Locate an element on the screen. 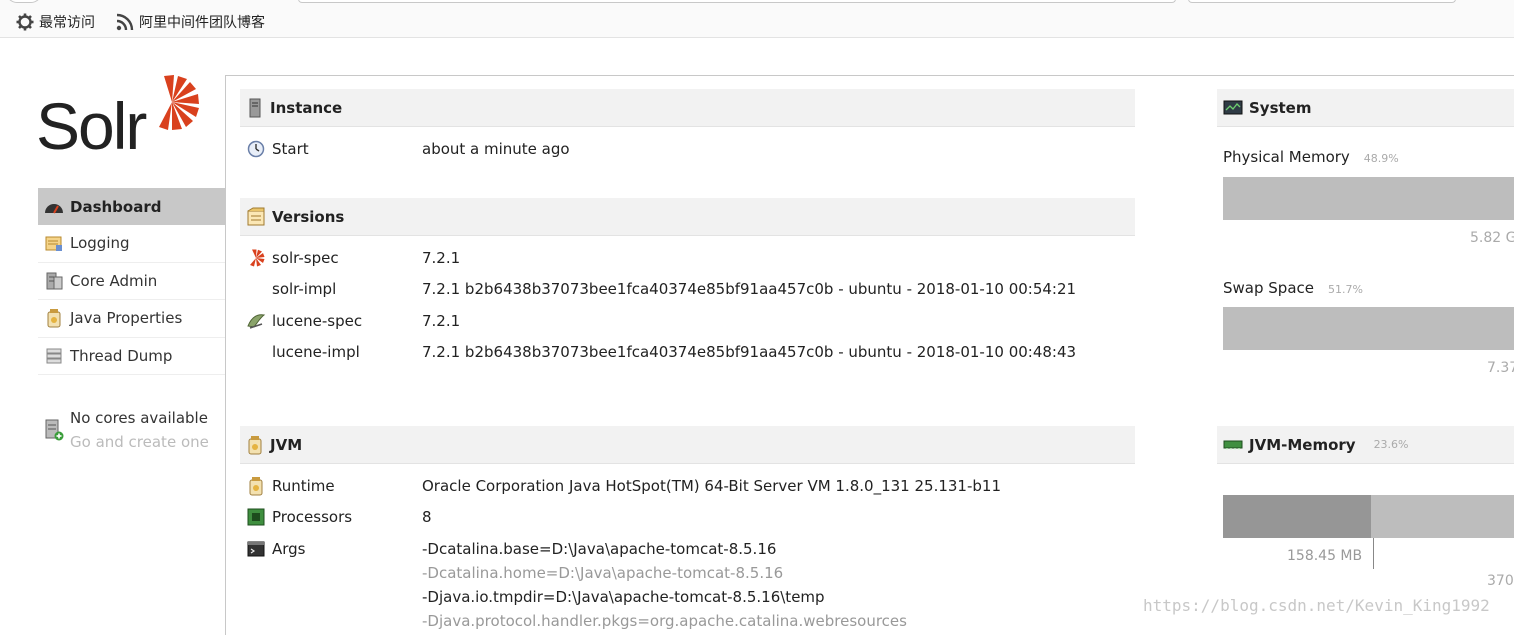 This screenshot has width=1514, height=635. java-properties-icon is located at coordinates (54, 318).